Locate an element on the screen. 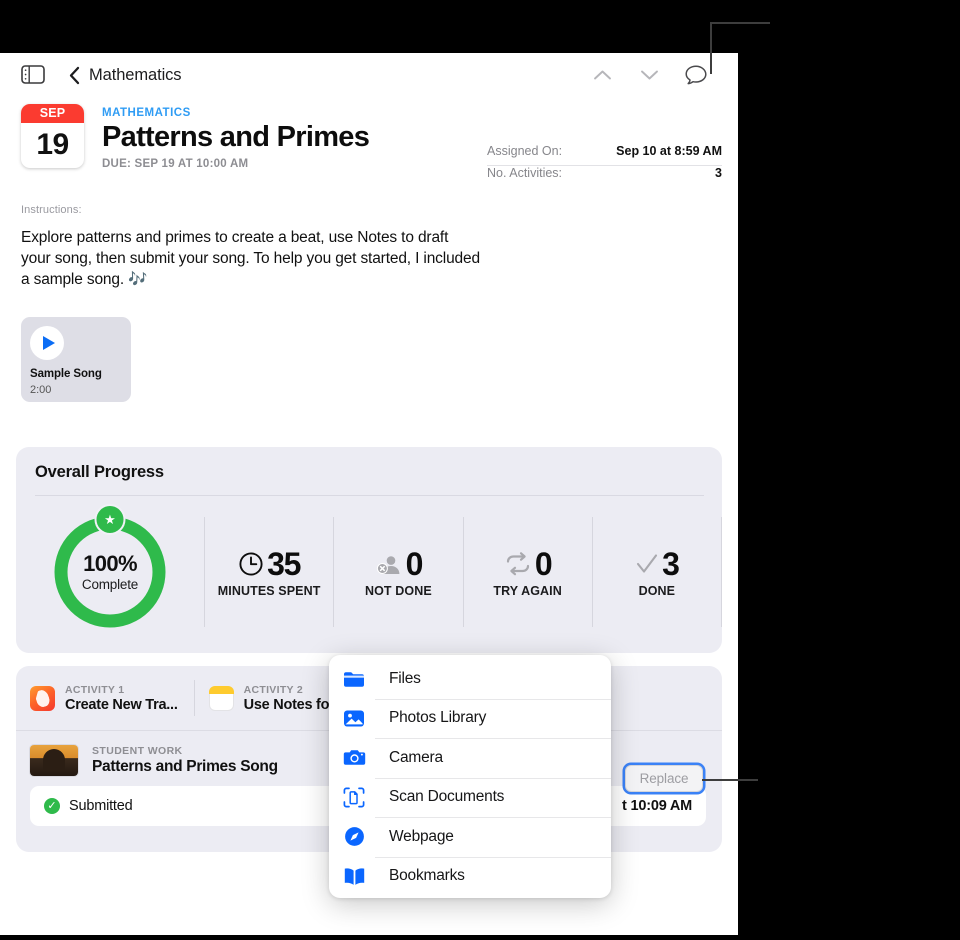 This screenshot has height=940, width=960. activity-tab-2: ACTIVITY 2 Use Notes fo is located at coordinates (270, 698).